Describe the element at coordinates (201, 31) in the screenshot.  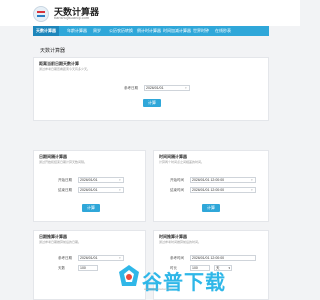
I see `nav-item-world-clock: 世界时钟` at that location.